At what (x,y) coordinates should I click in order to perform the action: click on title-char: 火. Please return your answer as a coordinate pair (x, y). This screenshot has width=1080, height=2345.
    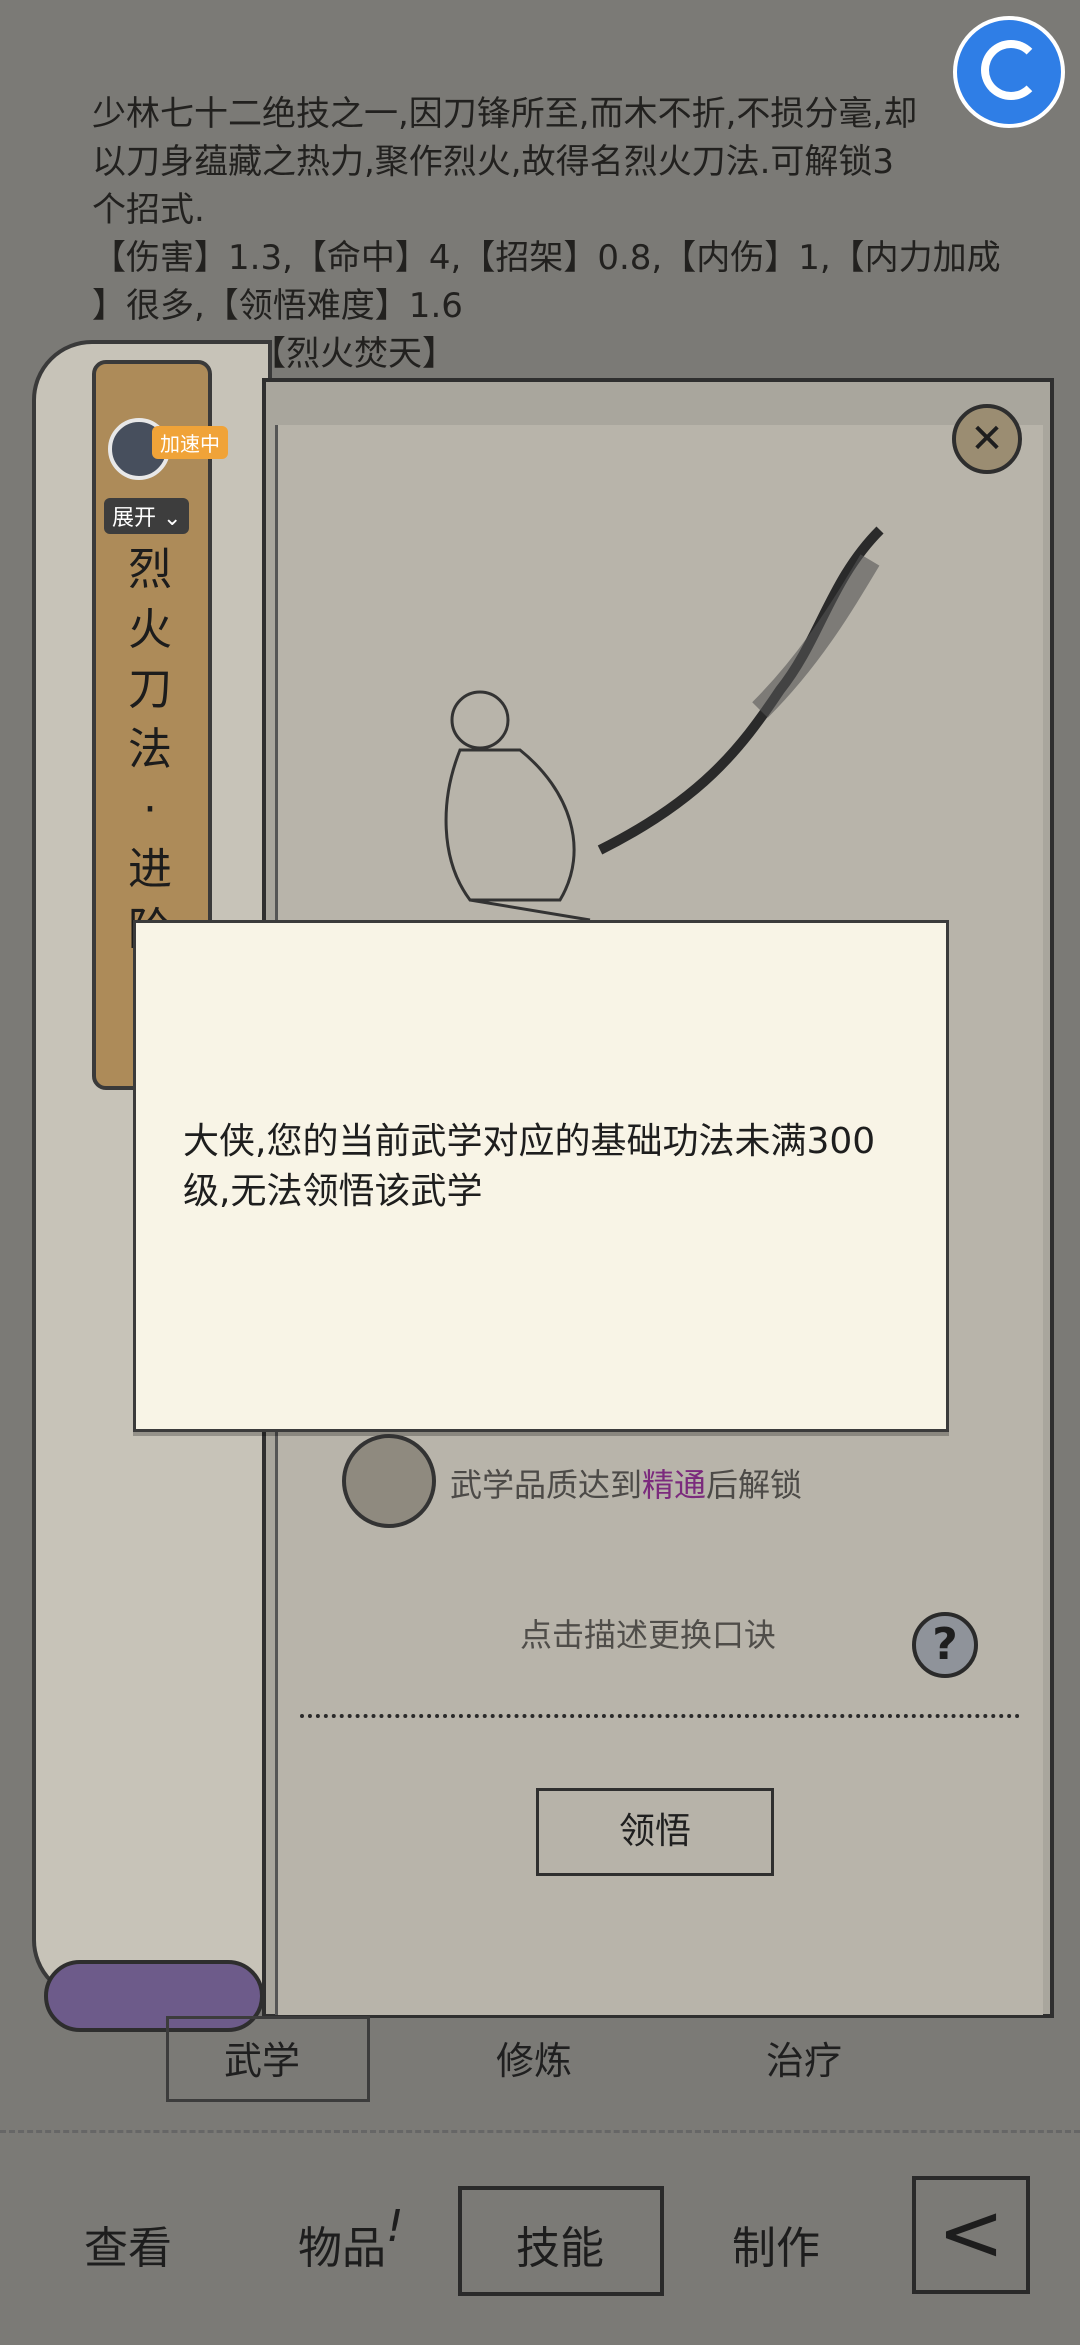
    Looking at the image, I should click on (150, 629).